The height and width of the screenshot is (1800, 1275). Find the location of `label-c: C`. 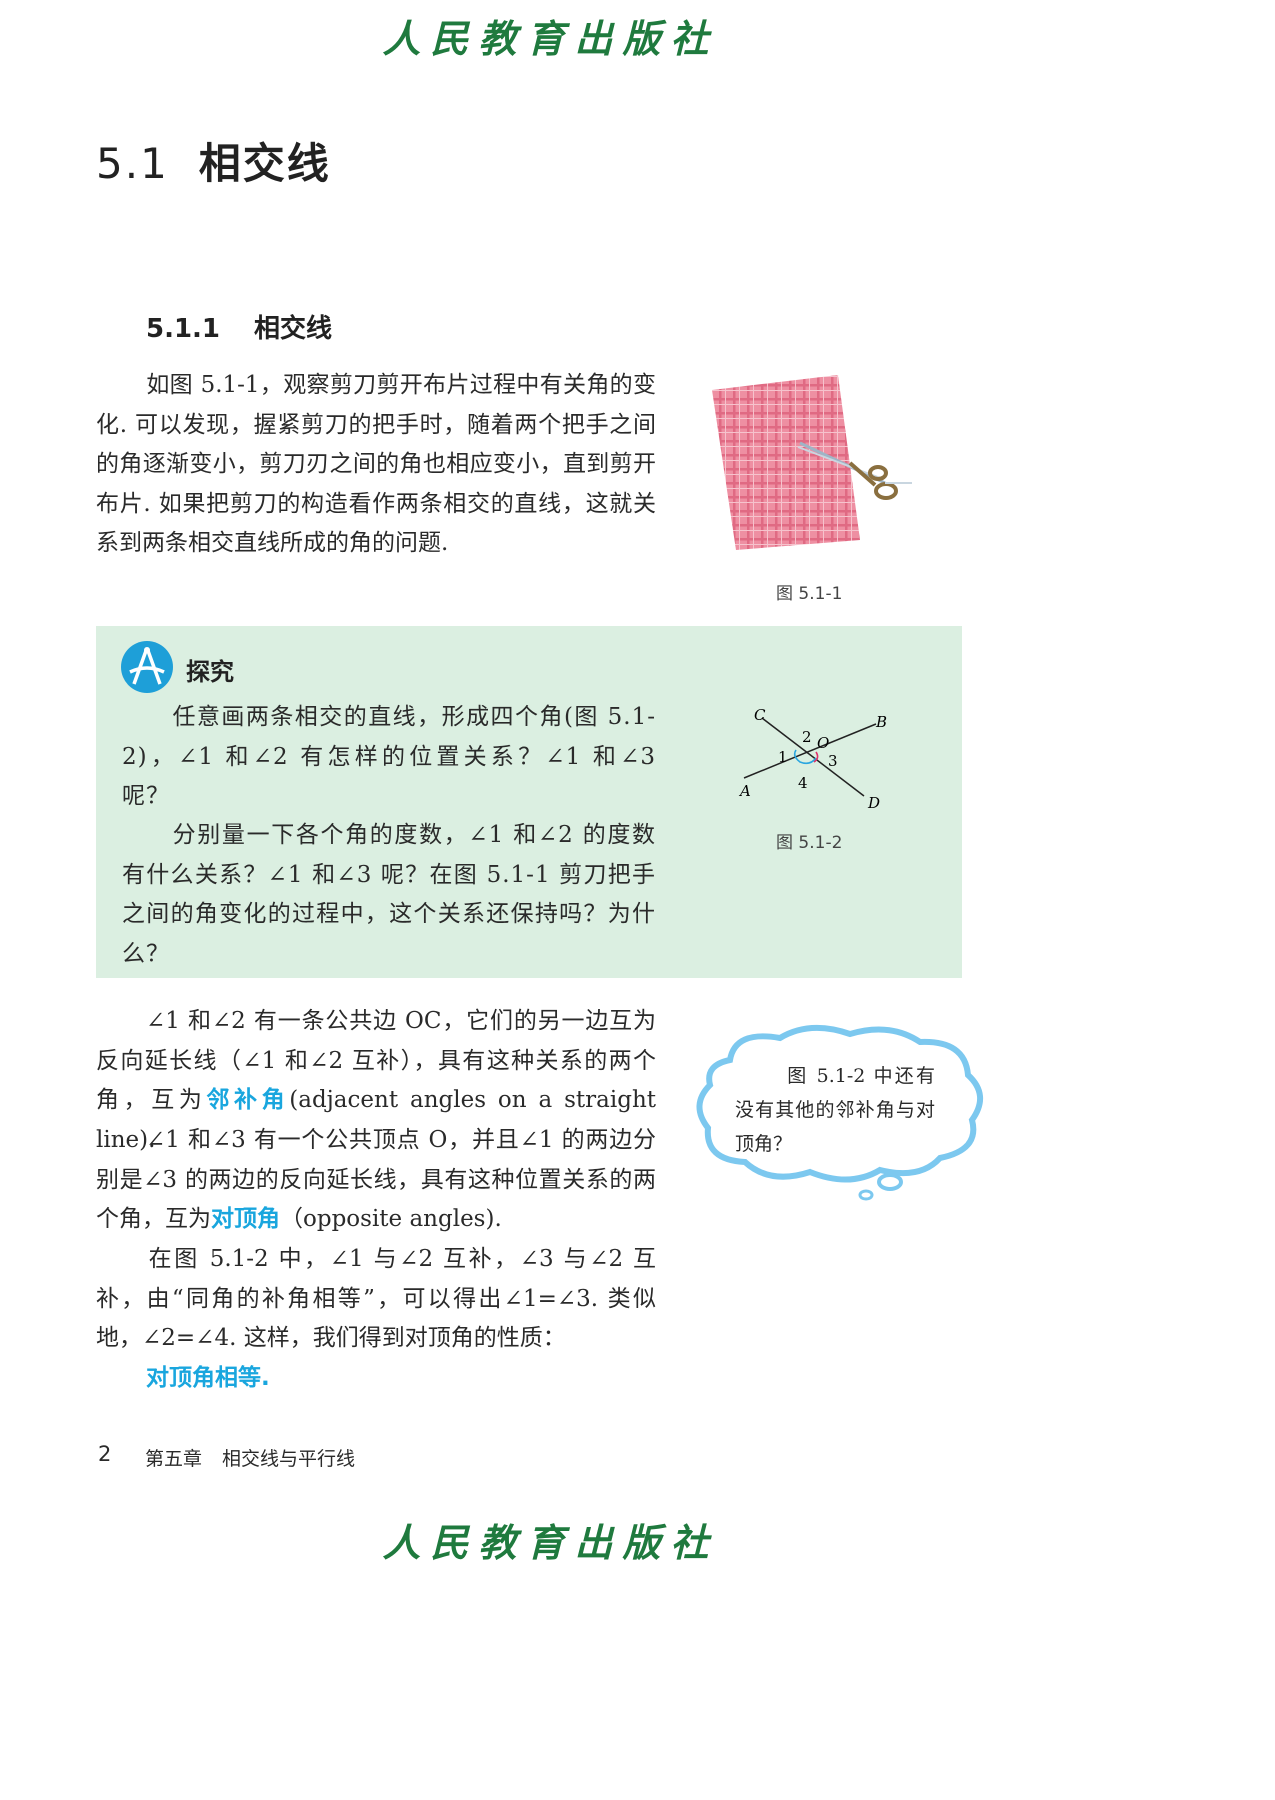

label-c: C is located at coordinates (760, 715).